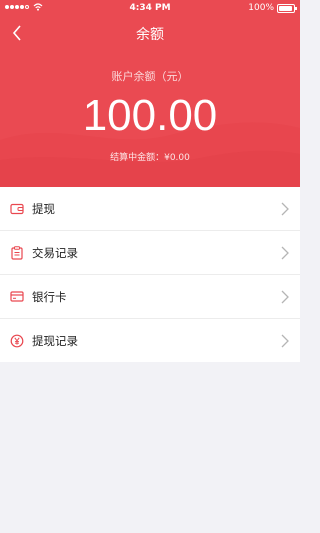  Describe the element at coordinates (150, 297) in the screenshot. I see `menu-item-bank-card: 银行卡` at that location.